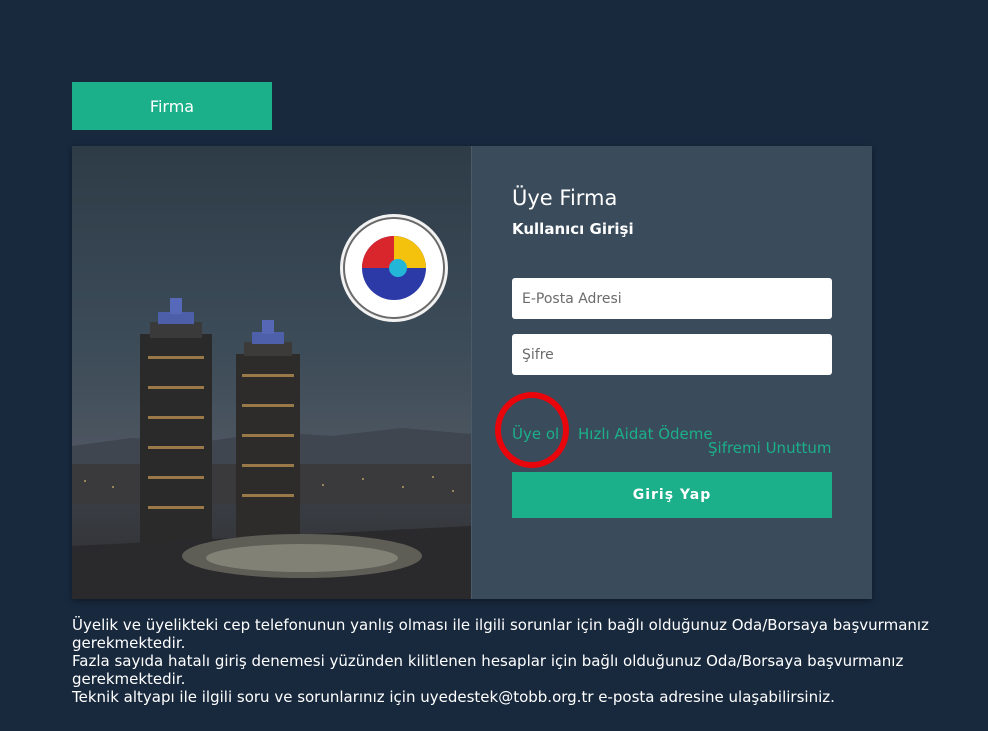 The height and width of the screenshot is (731, 988). I want to click on email-input, so click(672, 298).